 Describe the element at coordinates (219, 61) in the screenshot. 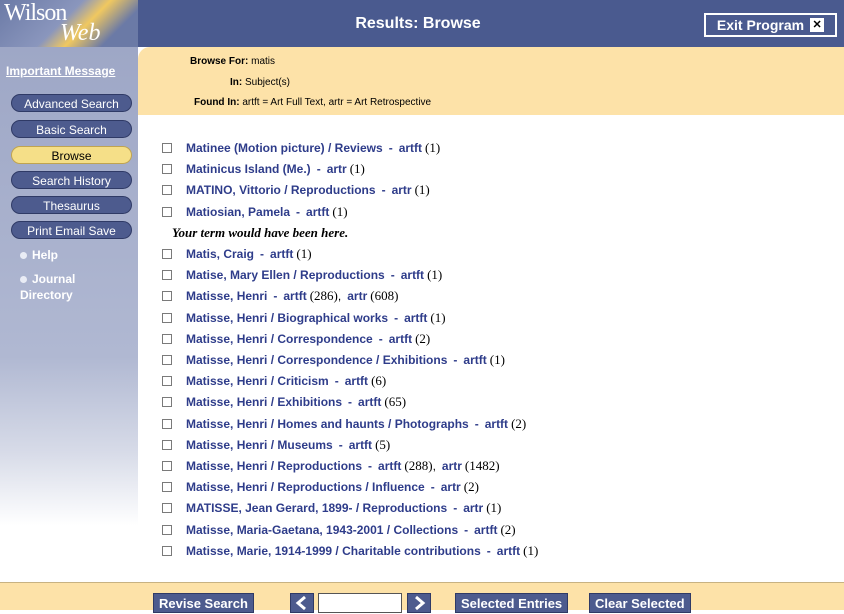

I see `browse-for-label: Browse For:` at that location.